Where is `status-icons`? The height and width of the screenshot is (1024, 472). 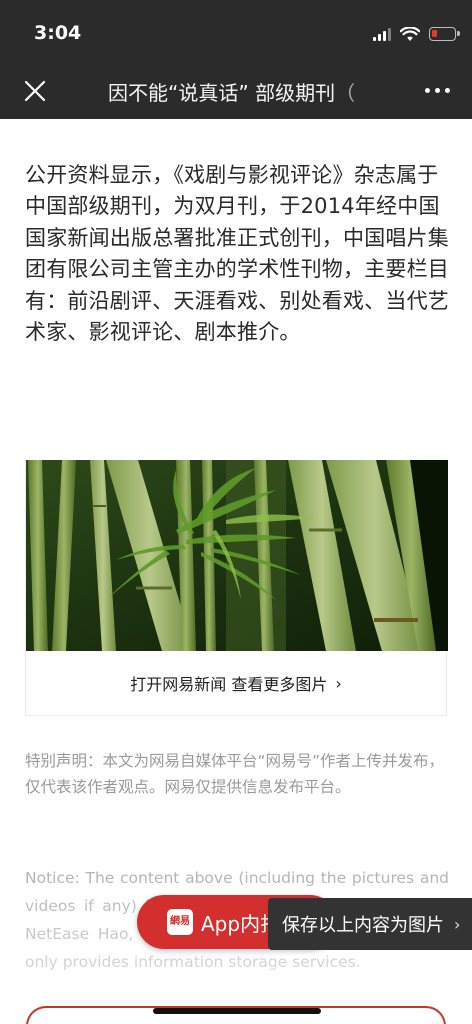 status-icons is located at coordinates (416, 34).